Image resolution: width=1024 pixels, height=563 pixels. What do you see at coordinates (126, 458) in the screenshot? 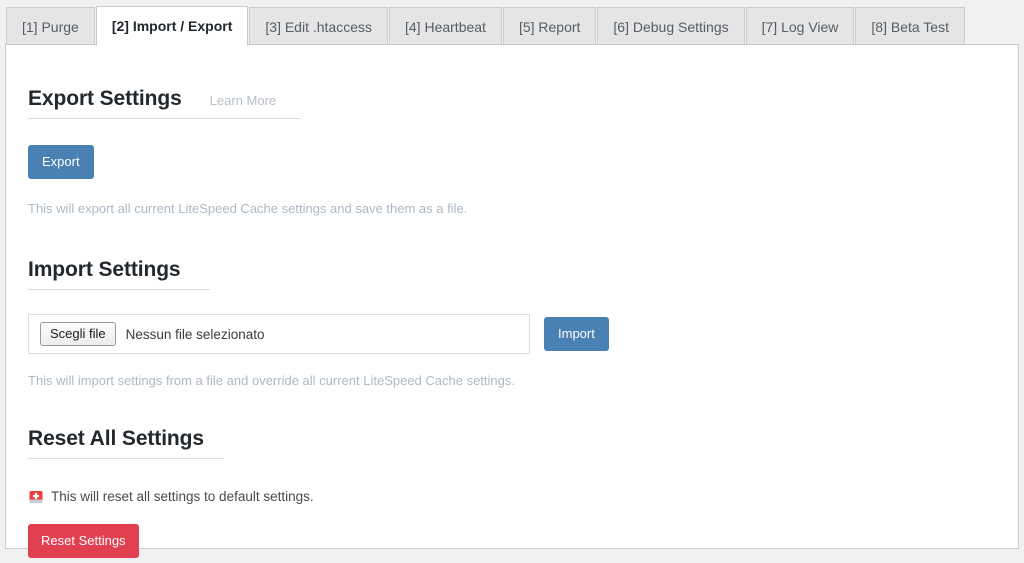
I see `reset-settings-divider` at bounding box center [126, 458].